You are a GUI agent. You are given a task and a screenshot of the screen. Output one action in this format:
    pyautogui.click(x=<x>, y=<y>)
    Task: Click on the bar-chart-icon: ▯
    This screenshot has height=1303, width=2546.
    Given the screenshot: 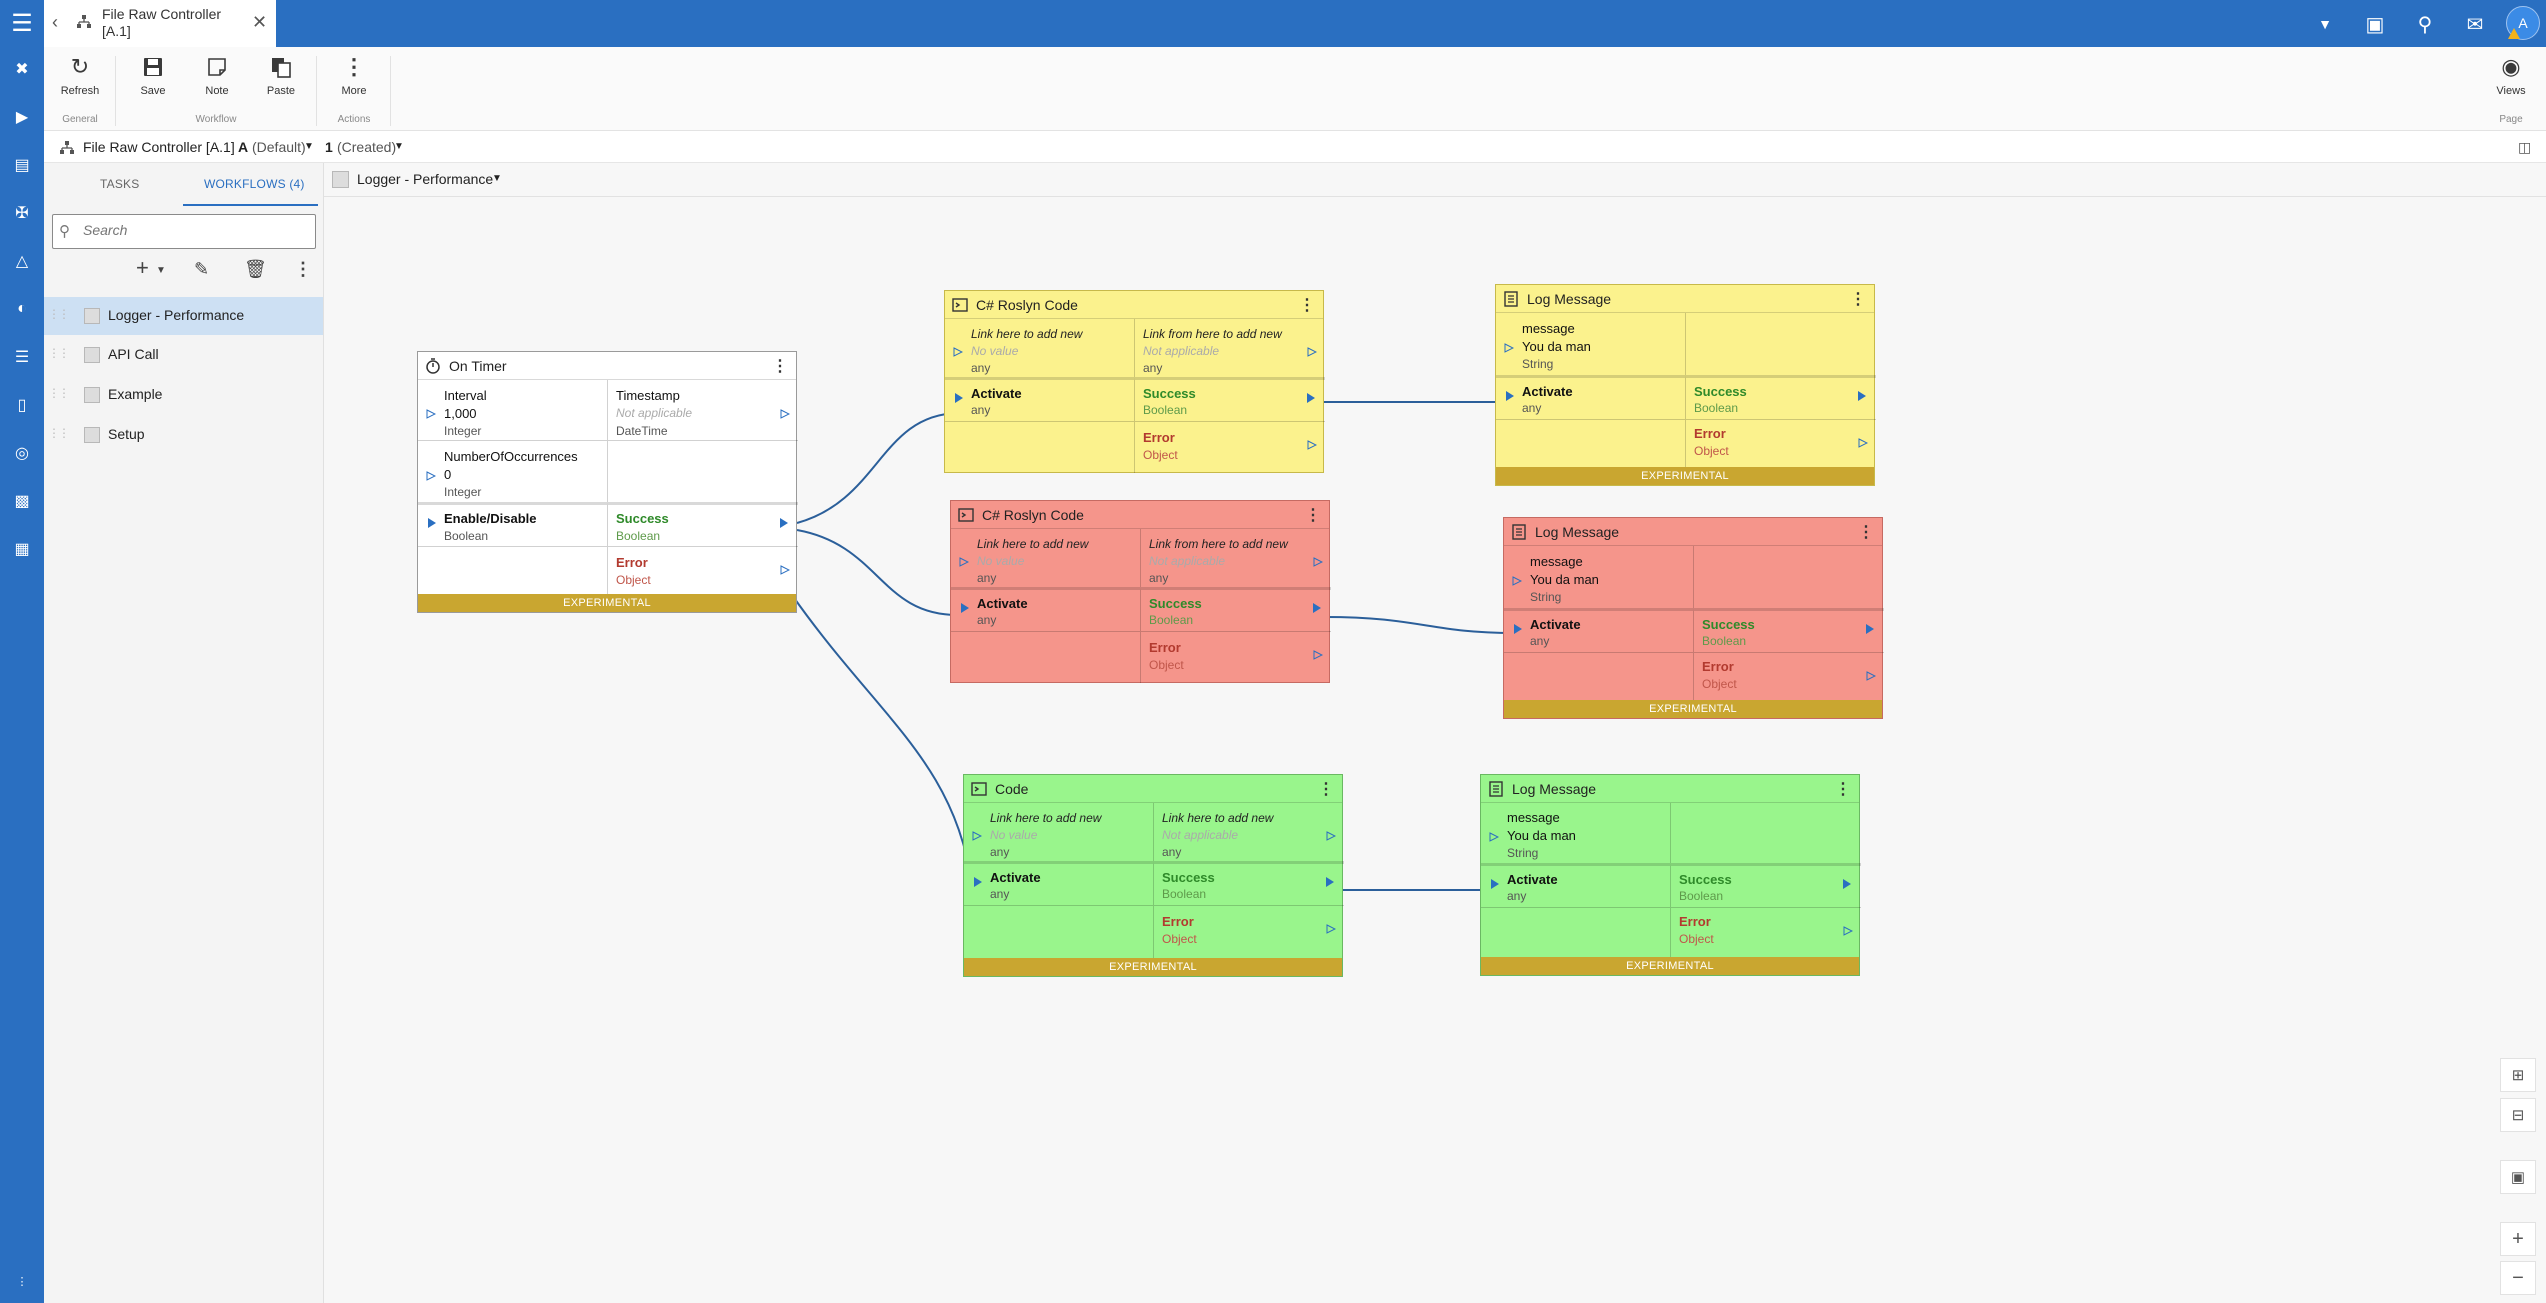 What is the action you would take?
    pyautogui.click(x=22, y=405)
    